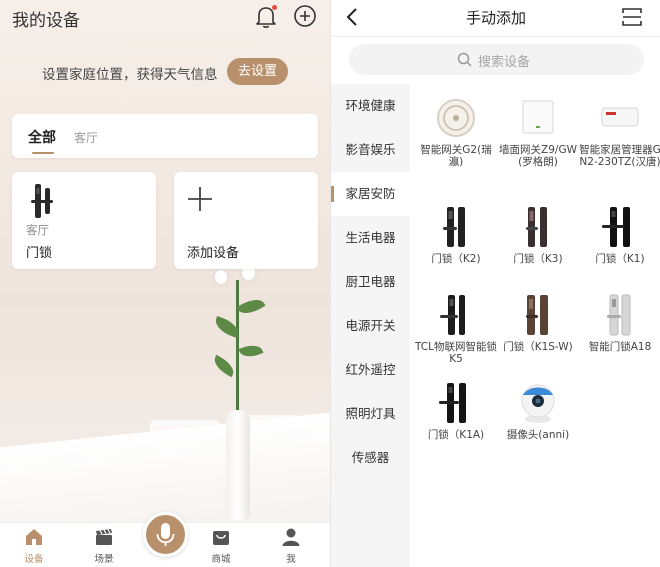  I want to click on device-item-lock-k2: 门锁（K2), so click(456, 235).